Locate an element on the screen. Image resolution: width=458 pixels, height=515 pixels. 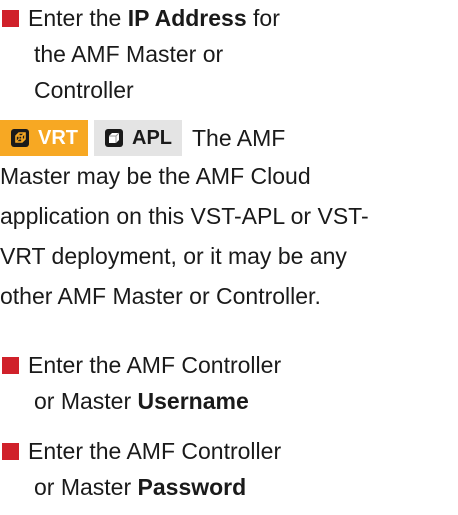
platform-badges: VRT APL The AMF is located at coordinates (229, 138).